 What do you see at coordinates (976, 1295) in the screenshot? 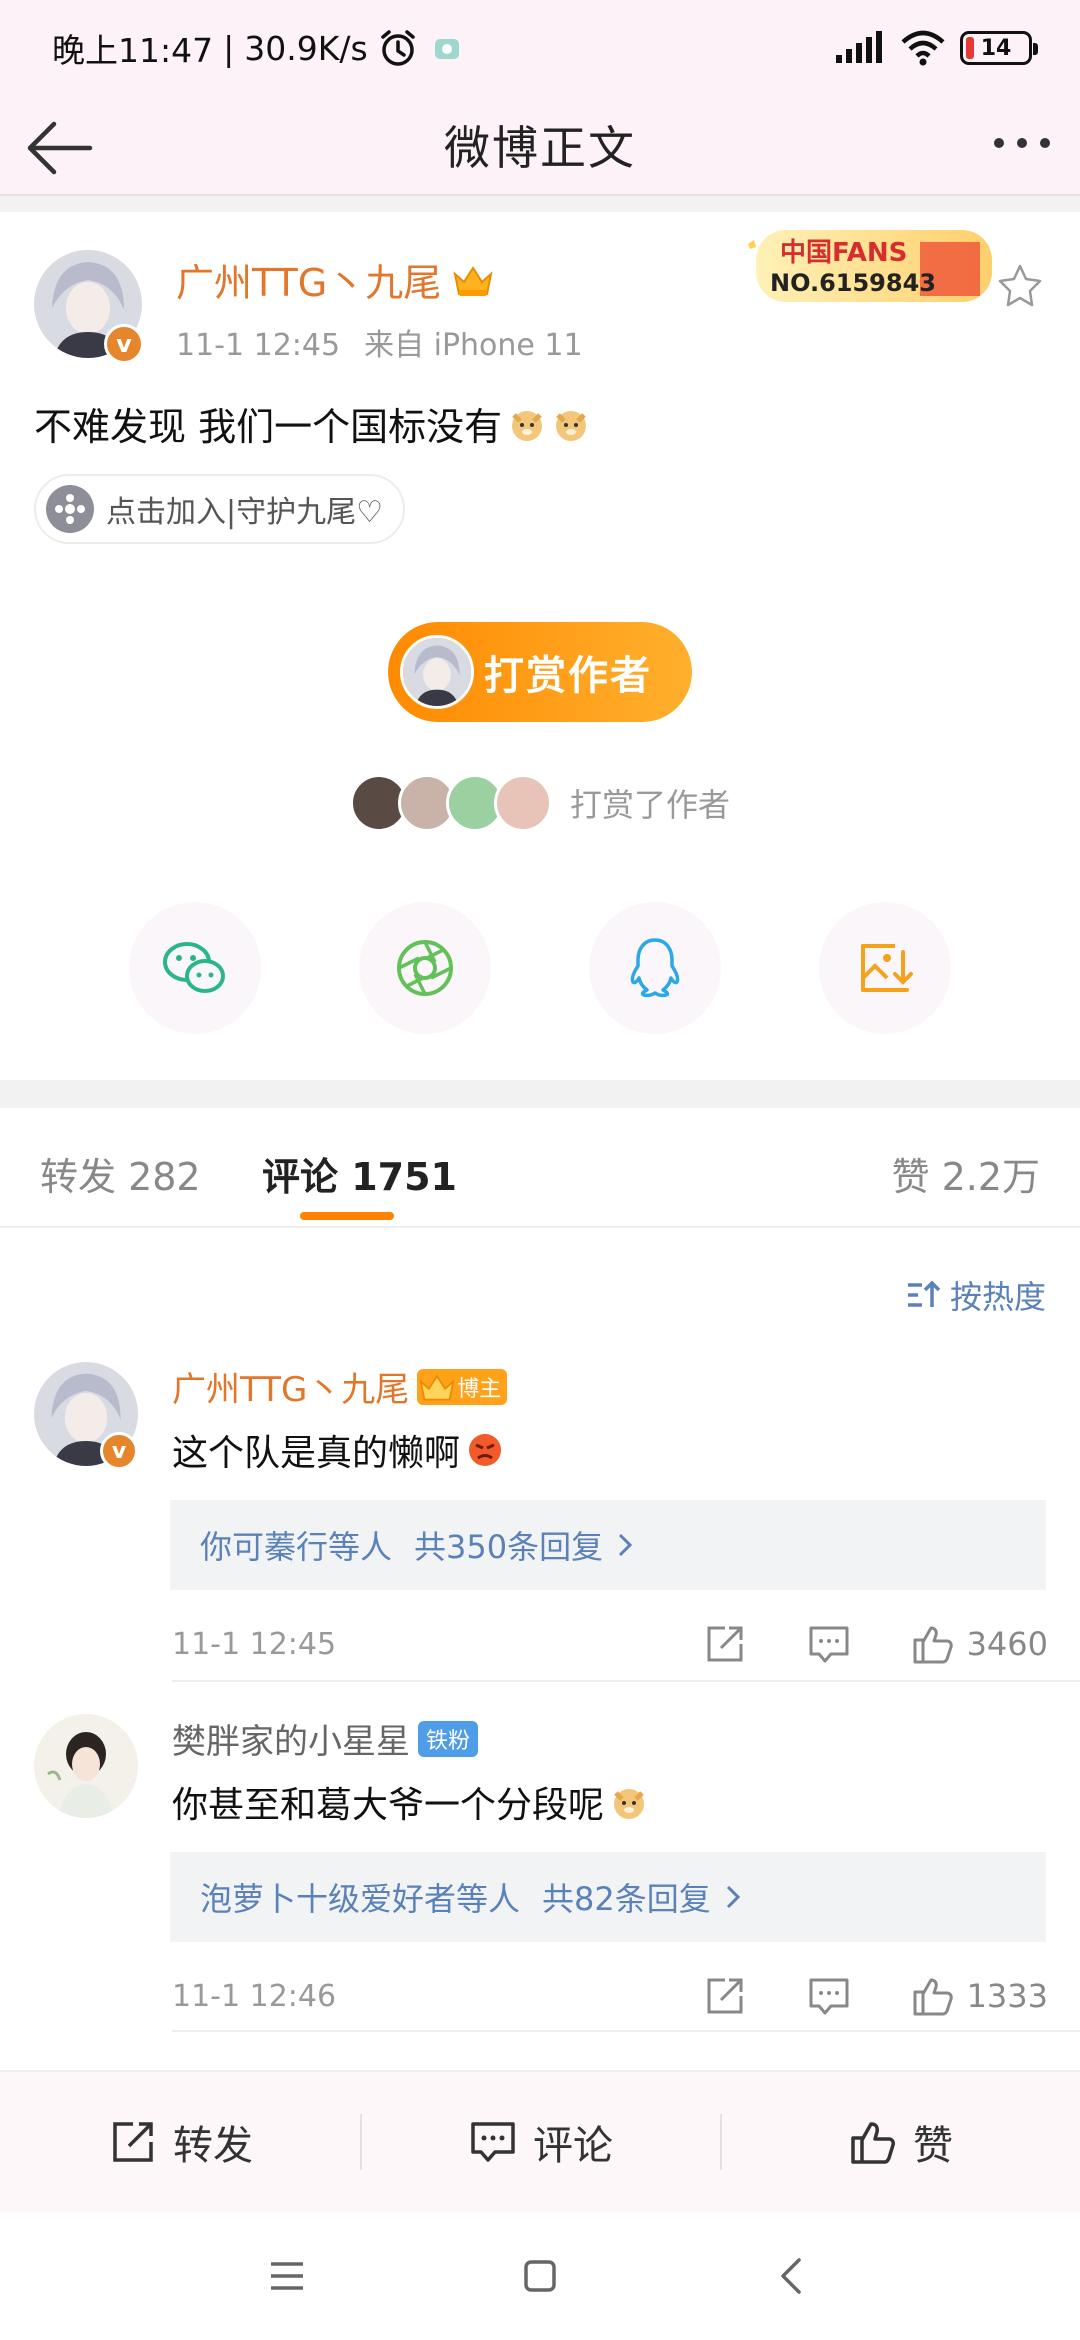
I see `sort-by-hot-button: 按热度` at bounding box center [976, 1295].